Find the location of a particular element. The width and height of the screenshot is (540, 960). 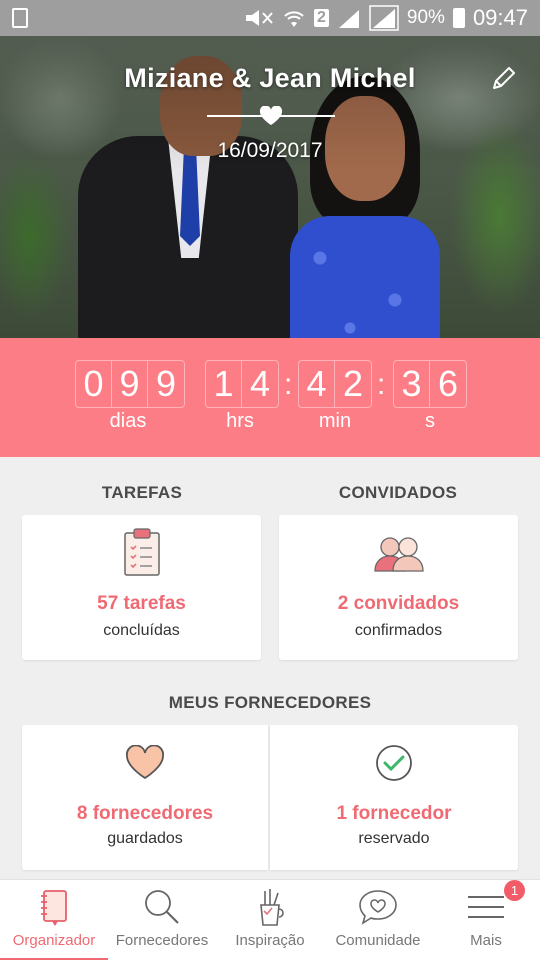

battery-percent: 90% is located at coordinates (425, 17).